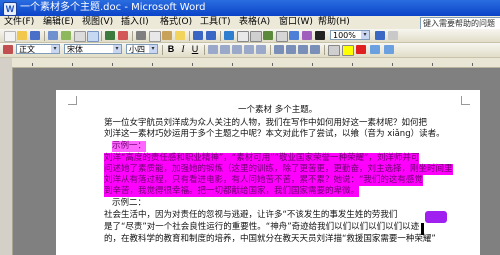  What do you see at coordinates (389, 49) in the screenshot?
I see `enclose-characters-icon` at bounding box center [389, 49].